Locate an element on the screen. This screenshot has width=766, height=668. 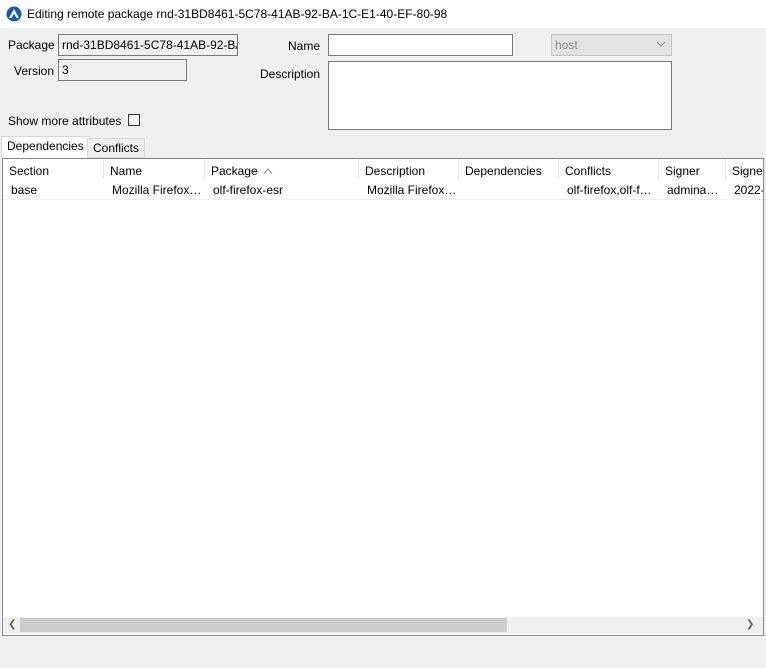
chevron-down-icon is located at coordinates (661, 44).